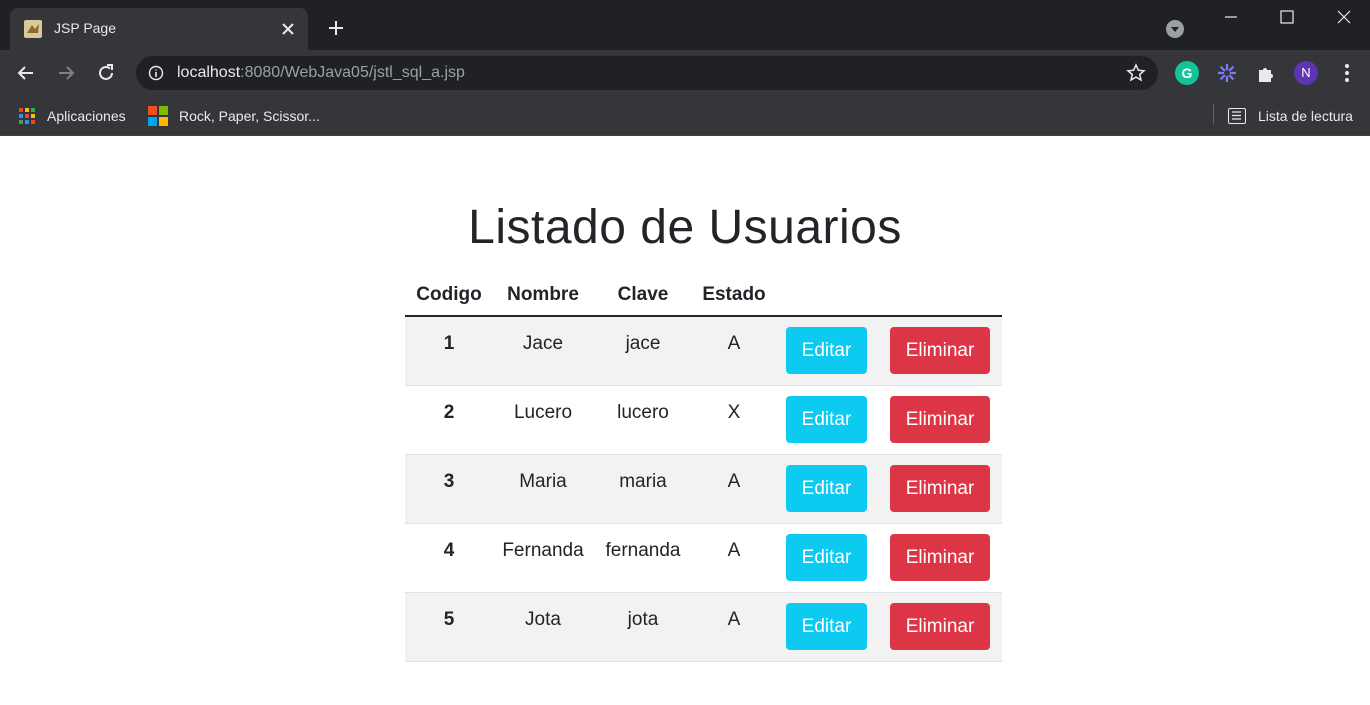  I want to click on close-window-icon, so click(1344, 17).